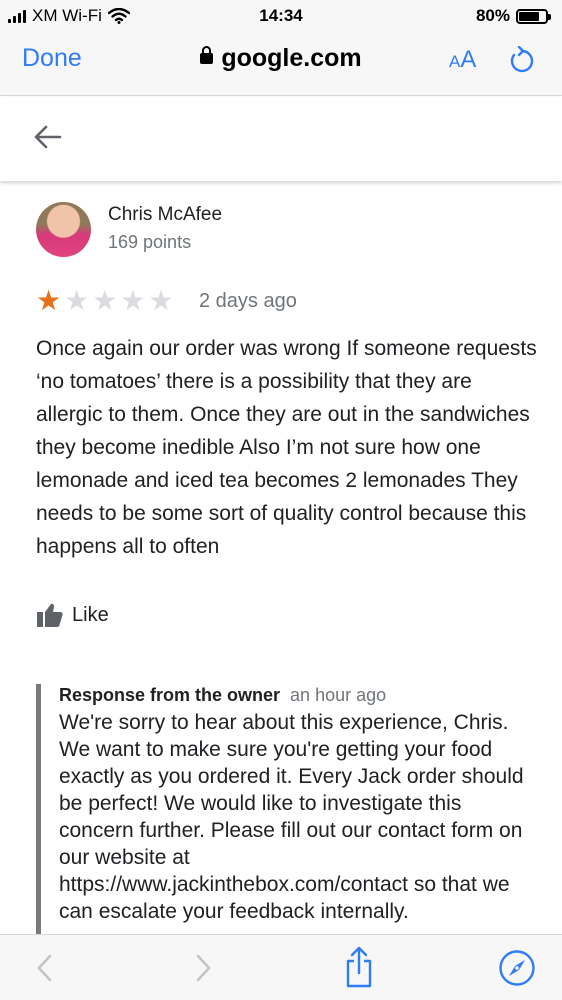  I want to click on url-text: google.com, so click(291, 58).